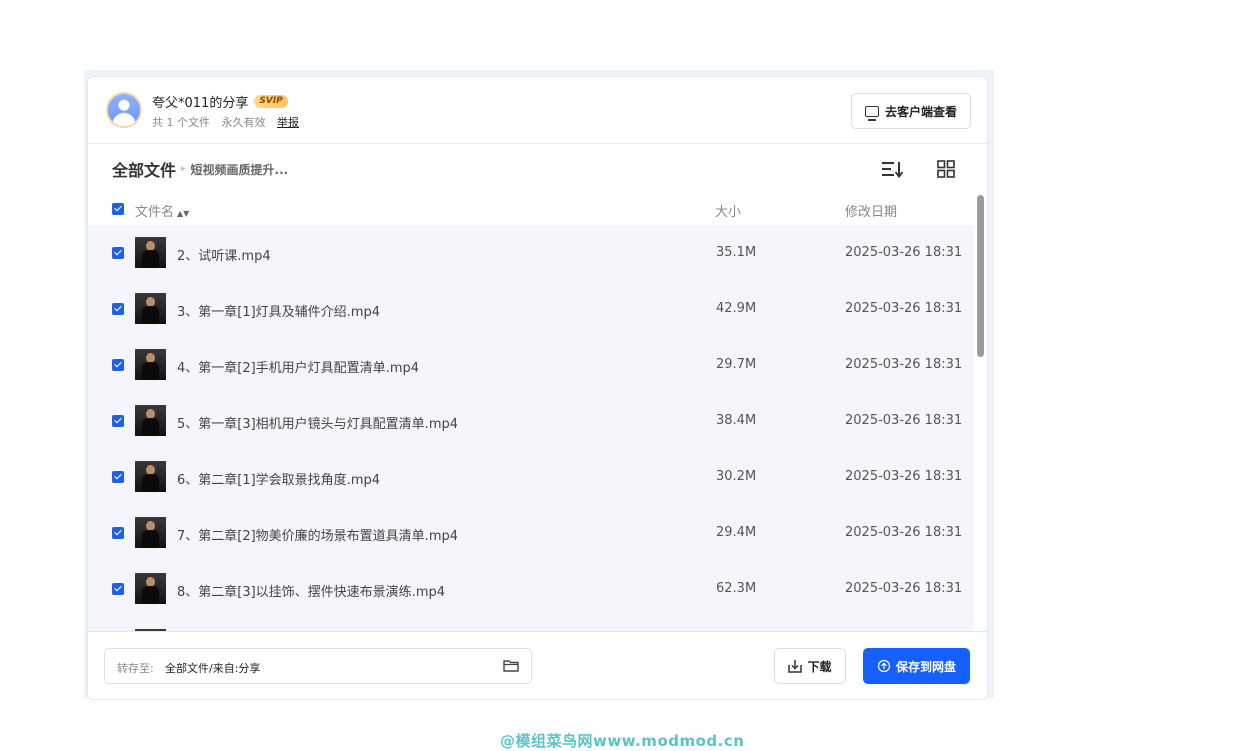  I want to click on sharer-name: 夸父*011的分享, so click(200, 103).